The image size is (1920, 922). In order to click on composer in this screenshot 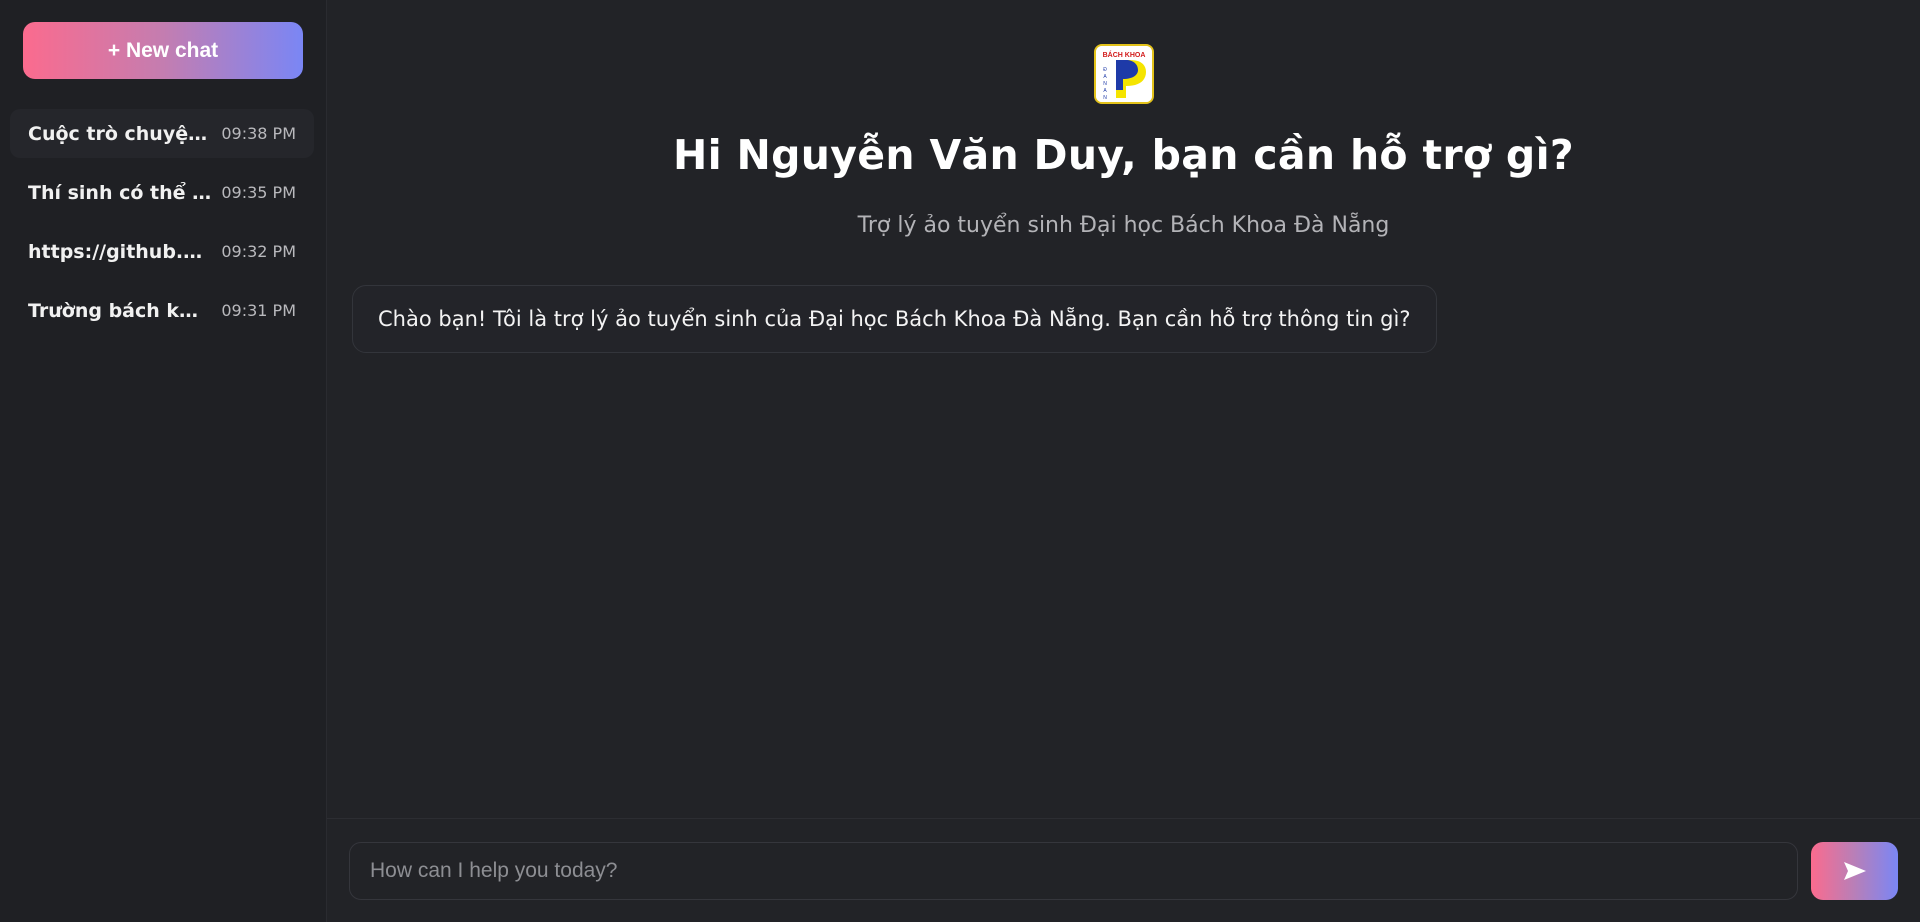, I will do `click(1123, 870)`.